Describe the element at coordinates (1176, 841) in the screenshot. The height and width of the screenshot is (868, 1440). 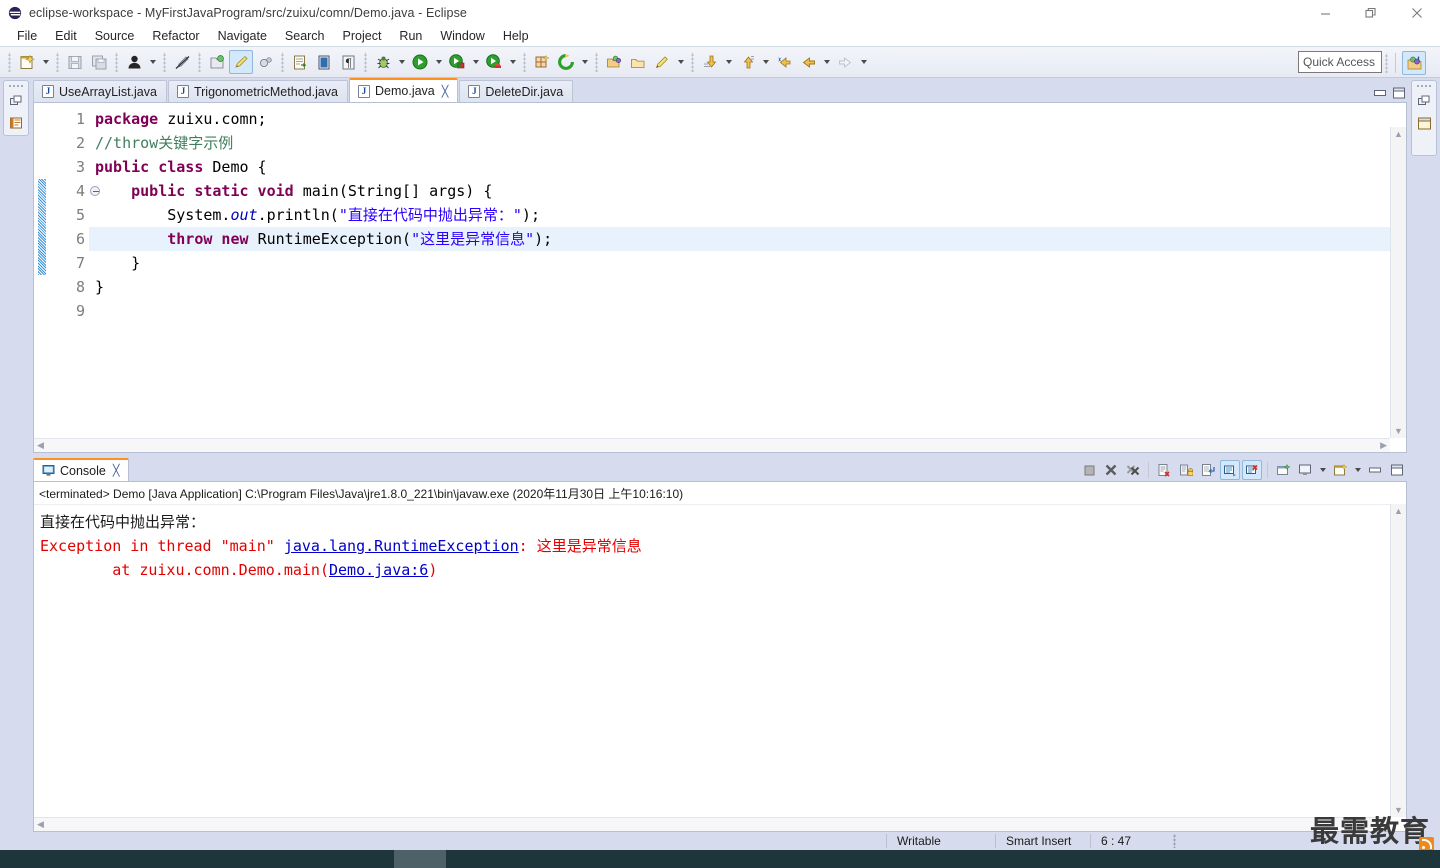
I see `status-resize-grip` at that location.